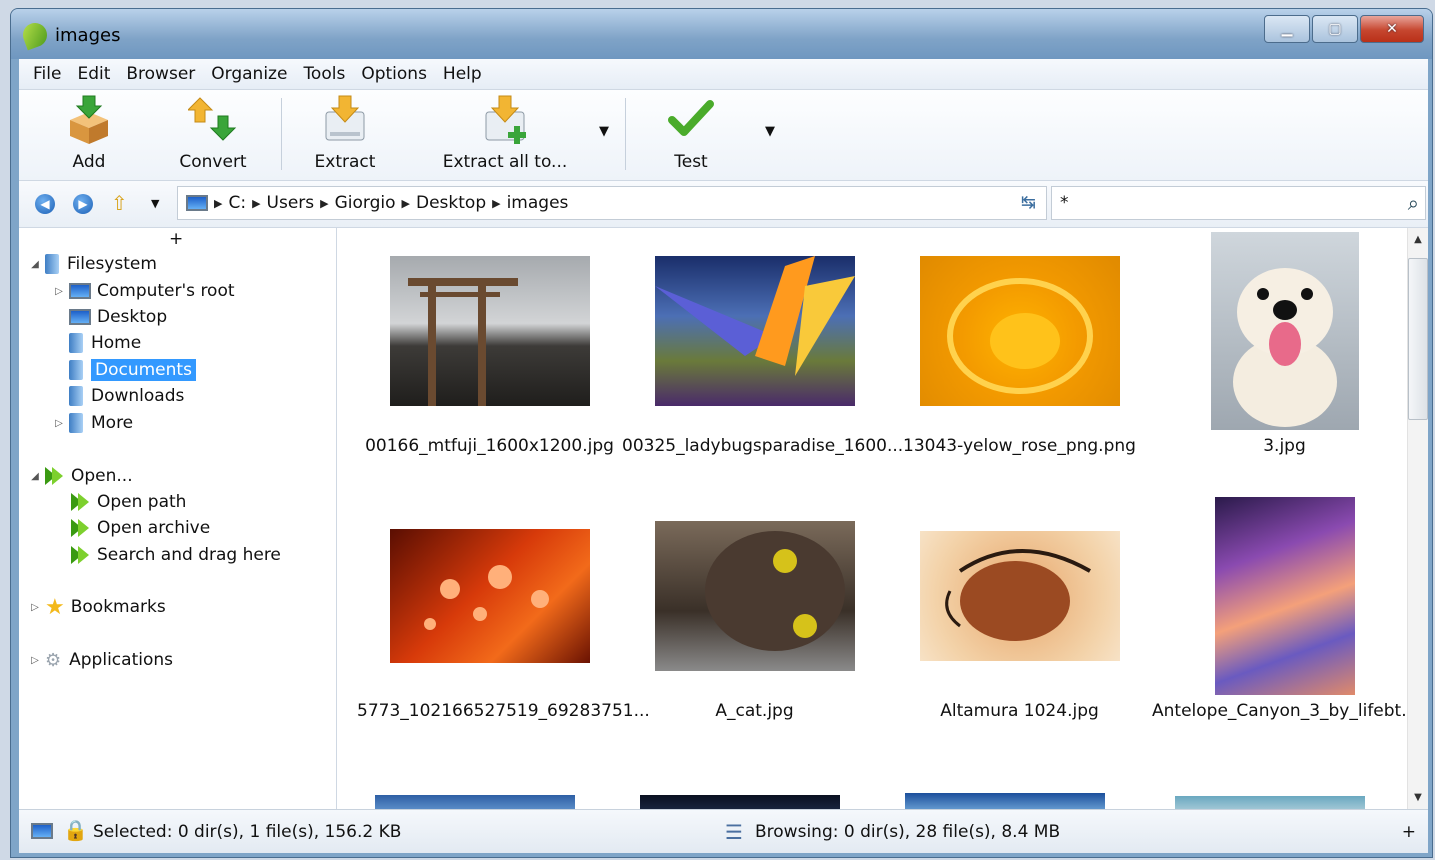  What do you see at coordinates (143, 370) in the screenshot?
I see `tree-label-selected: Documents` at bounding box center [143, 370].